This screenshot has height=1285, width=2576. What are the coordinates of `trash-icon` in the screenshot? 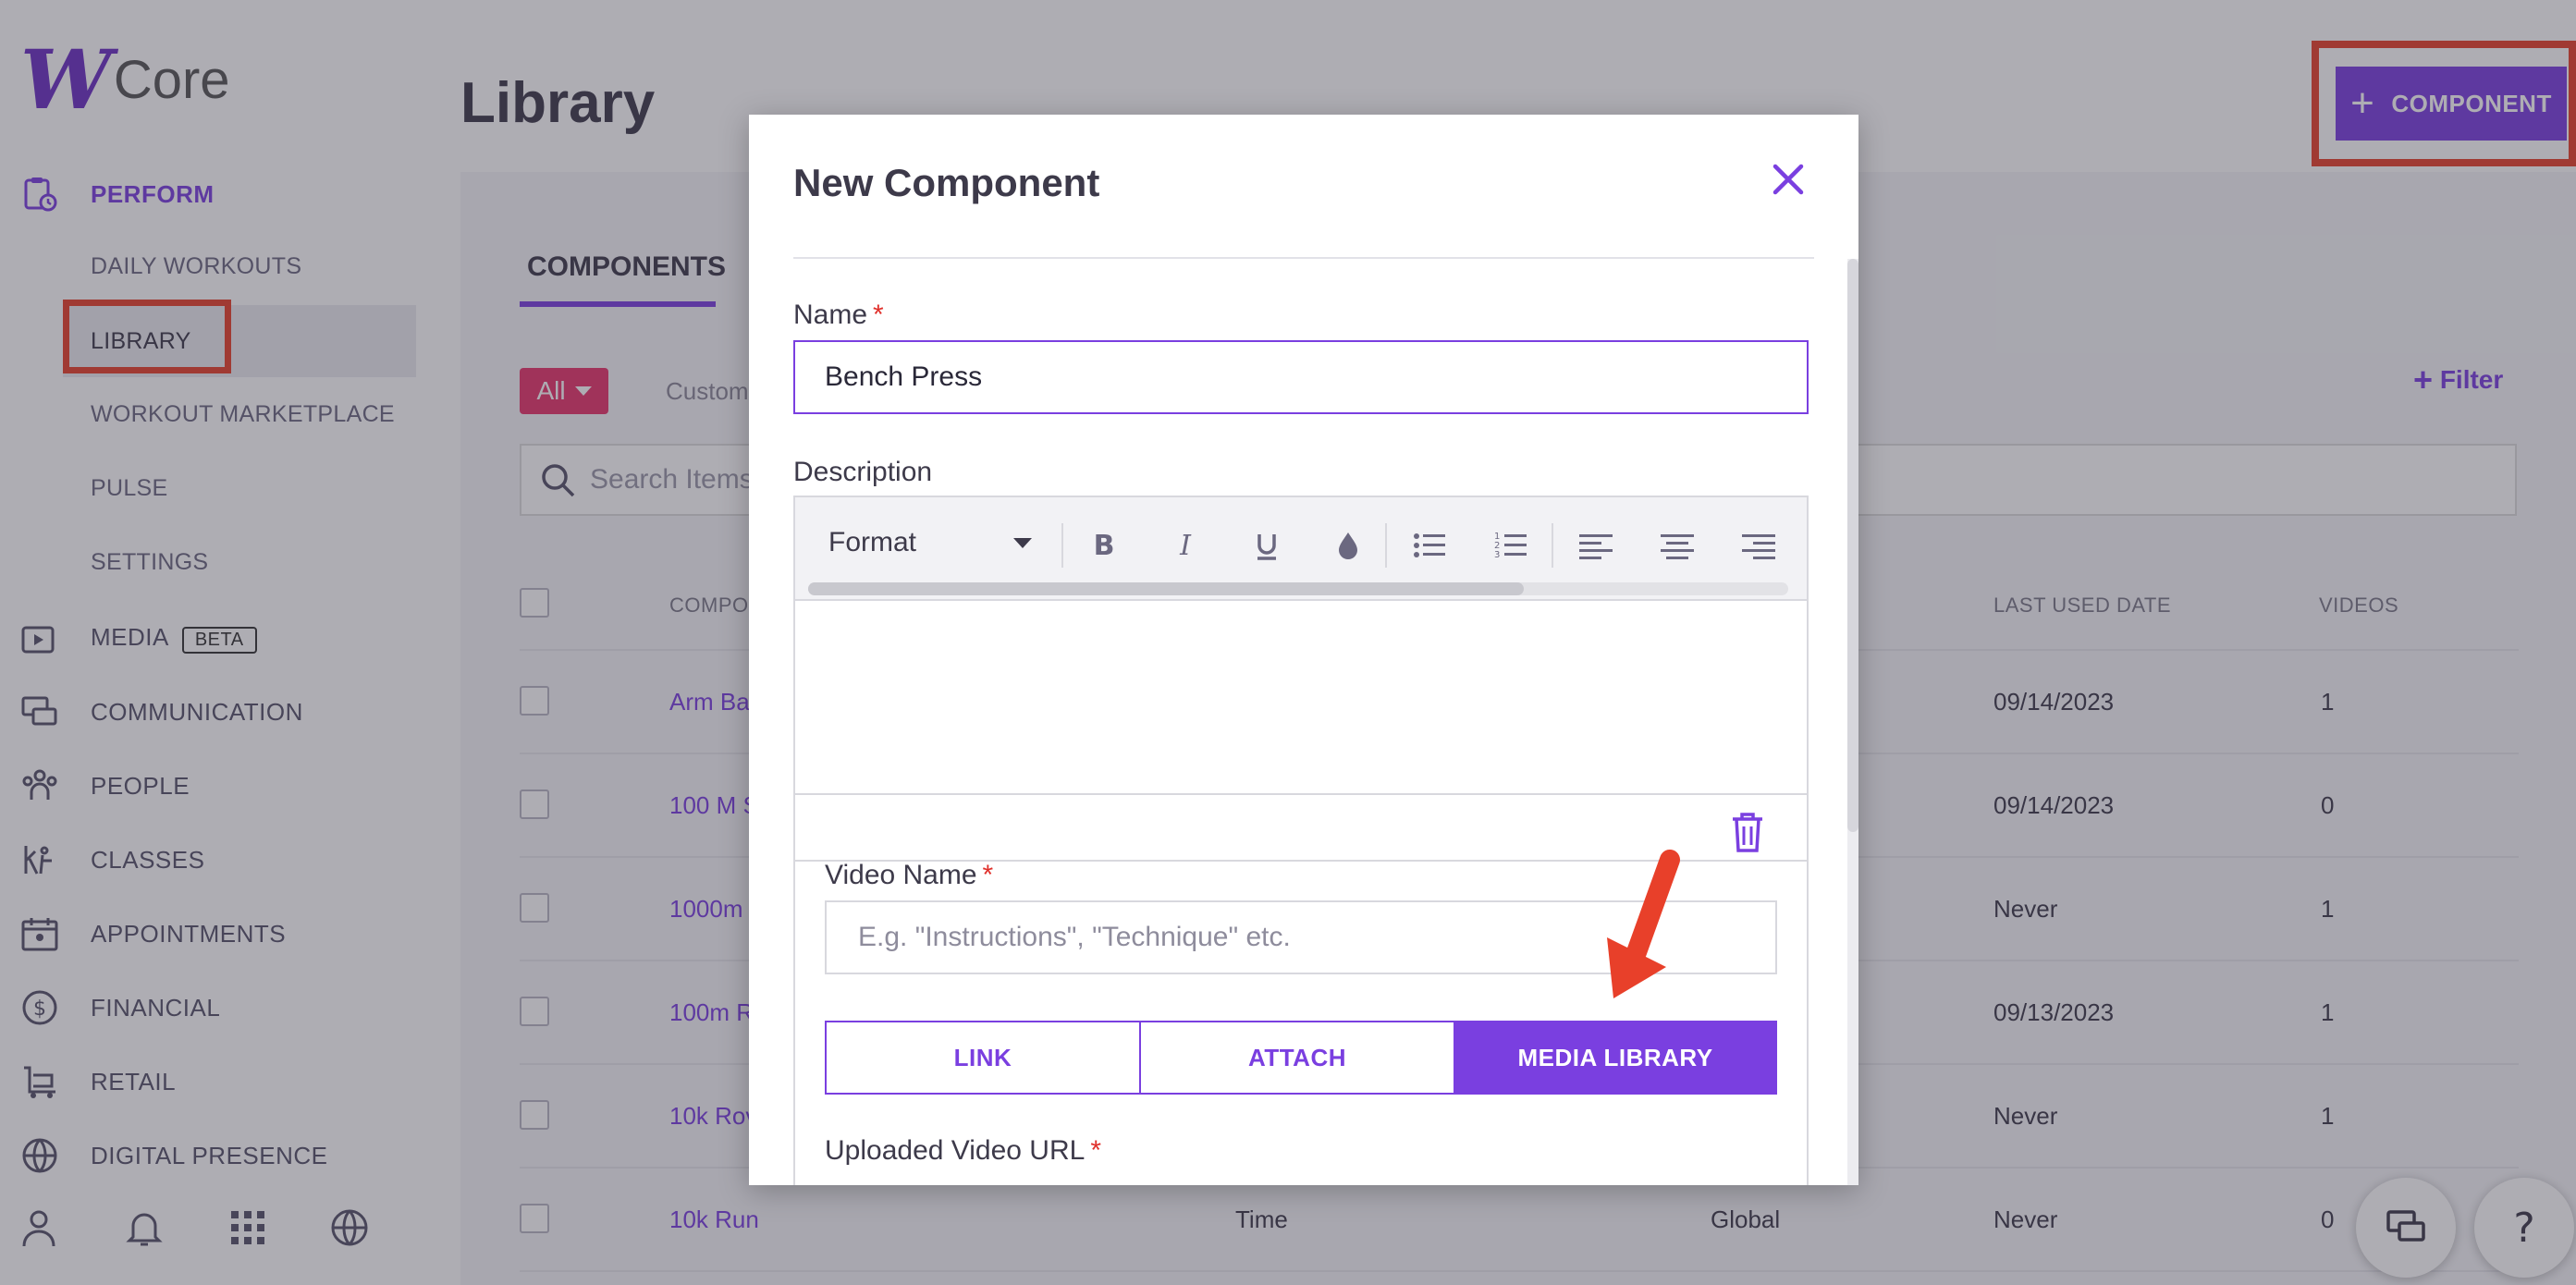 It's located at (1747, 832).